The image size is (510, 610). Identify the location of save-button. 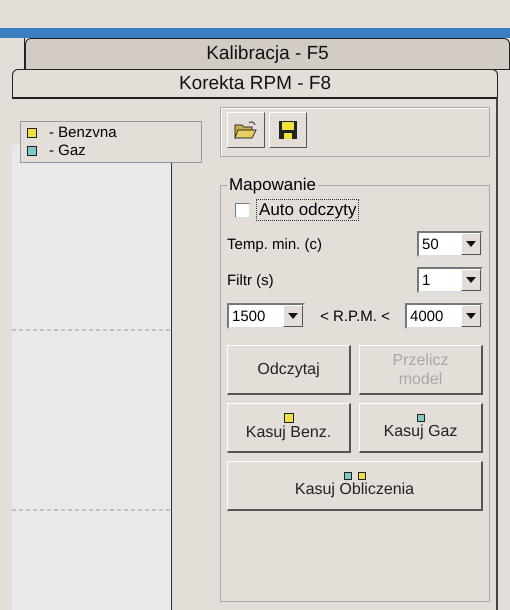
(288, 130).